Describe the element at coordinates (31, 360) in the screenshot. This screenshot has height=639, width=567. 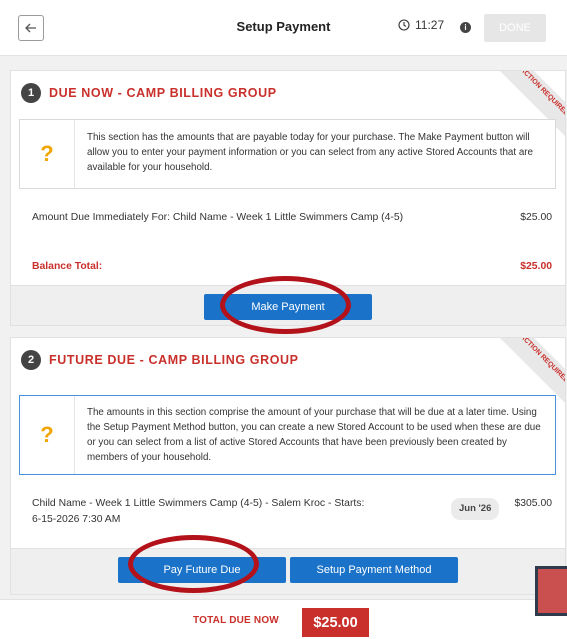
I see `step-number: 2` at that location.